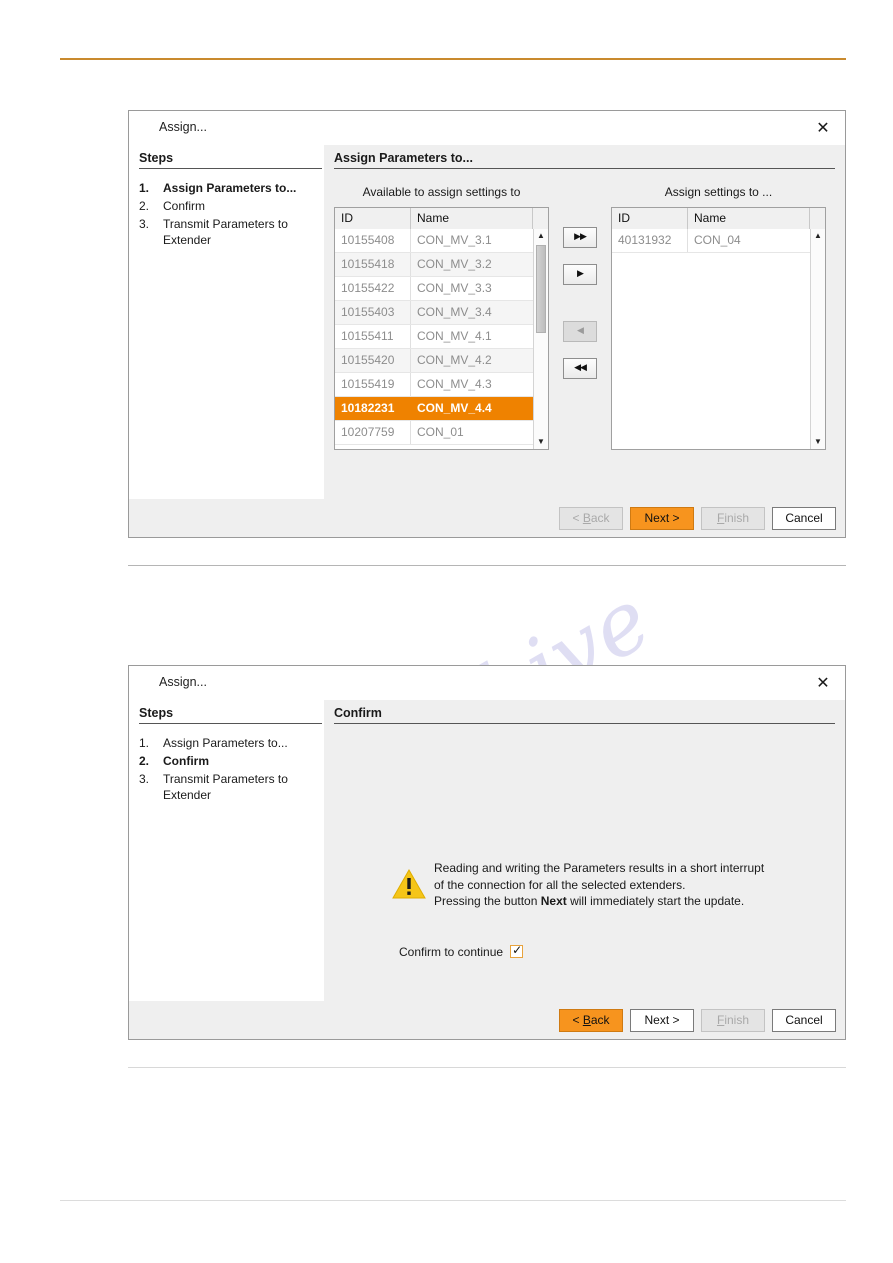  I want to click on cell-id: 10155420, so click(373, 360).